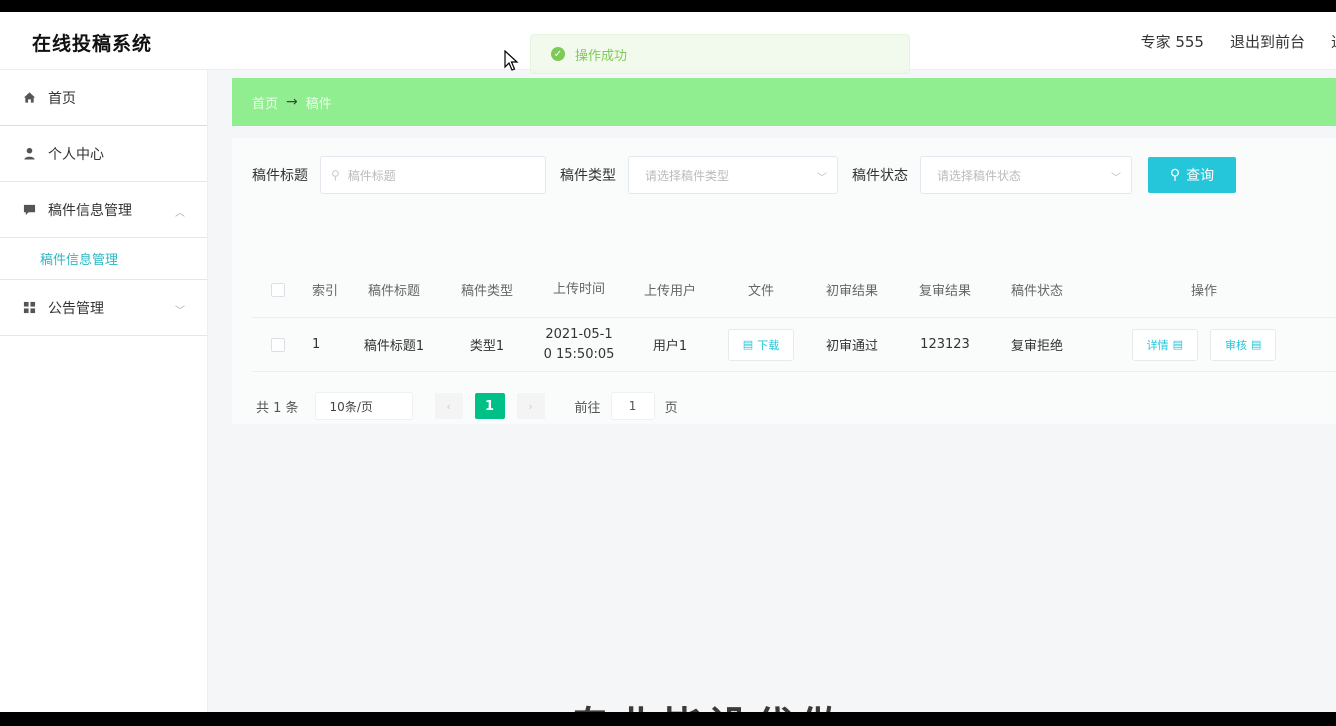 This screenshot has width=1336, height=726. I want to click on chevron-left-icon: ‹, so click(448, 406).